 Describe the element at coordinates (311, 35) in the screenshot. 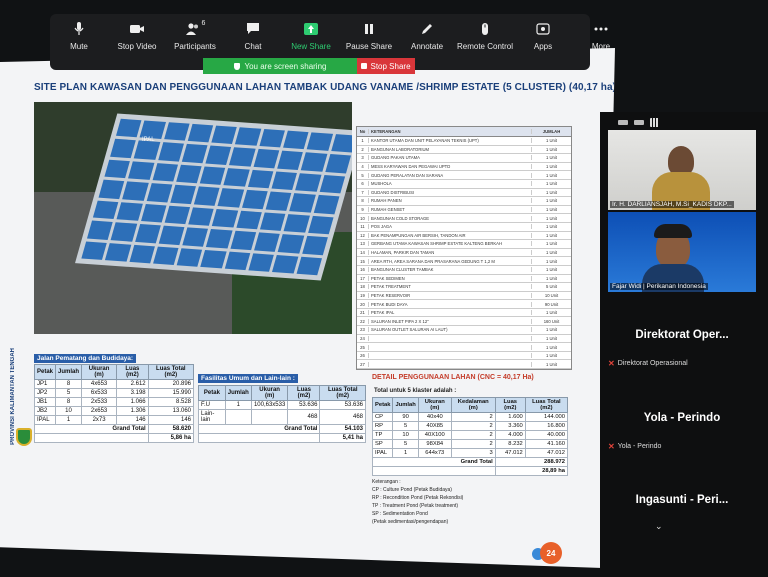

I see `new-share-button: New Share` at that location.